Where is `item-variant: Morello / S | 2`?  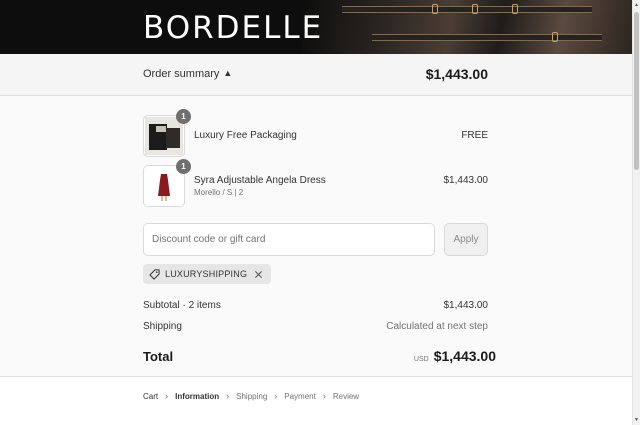
item-variant: Morello / S | 2 is located at coordinates (219, 192).